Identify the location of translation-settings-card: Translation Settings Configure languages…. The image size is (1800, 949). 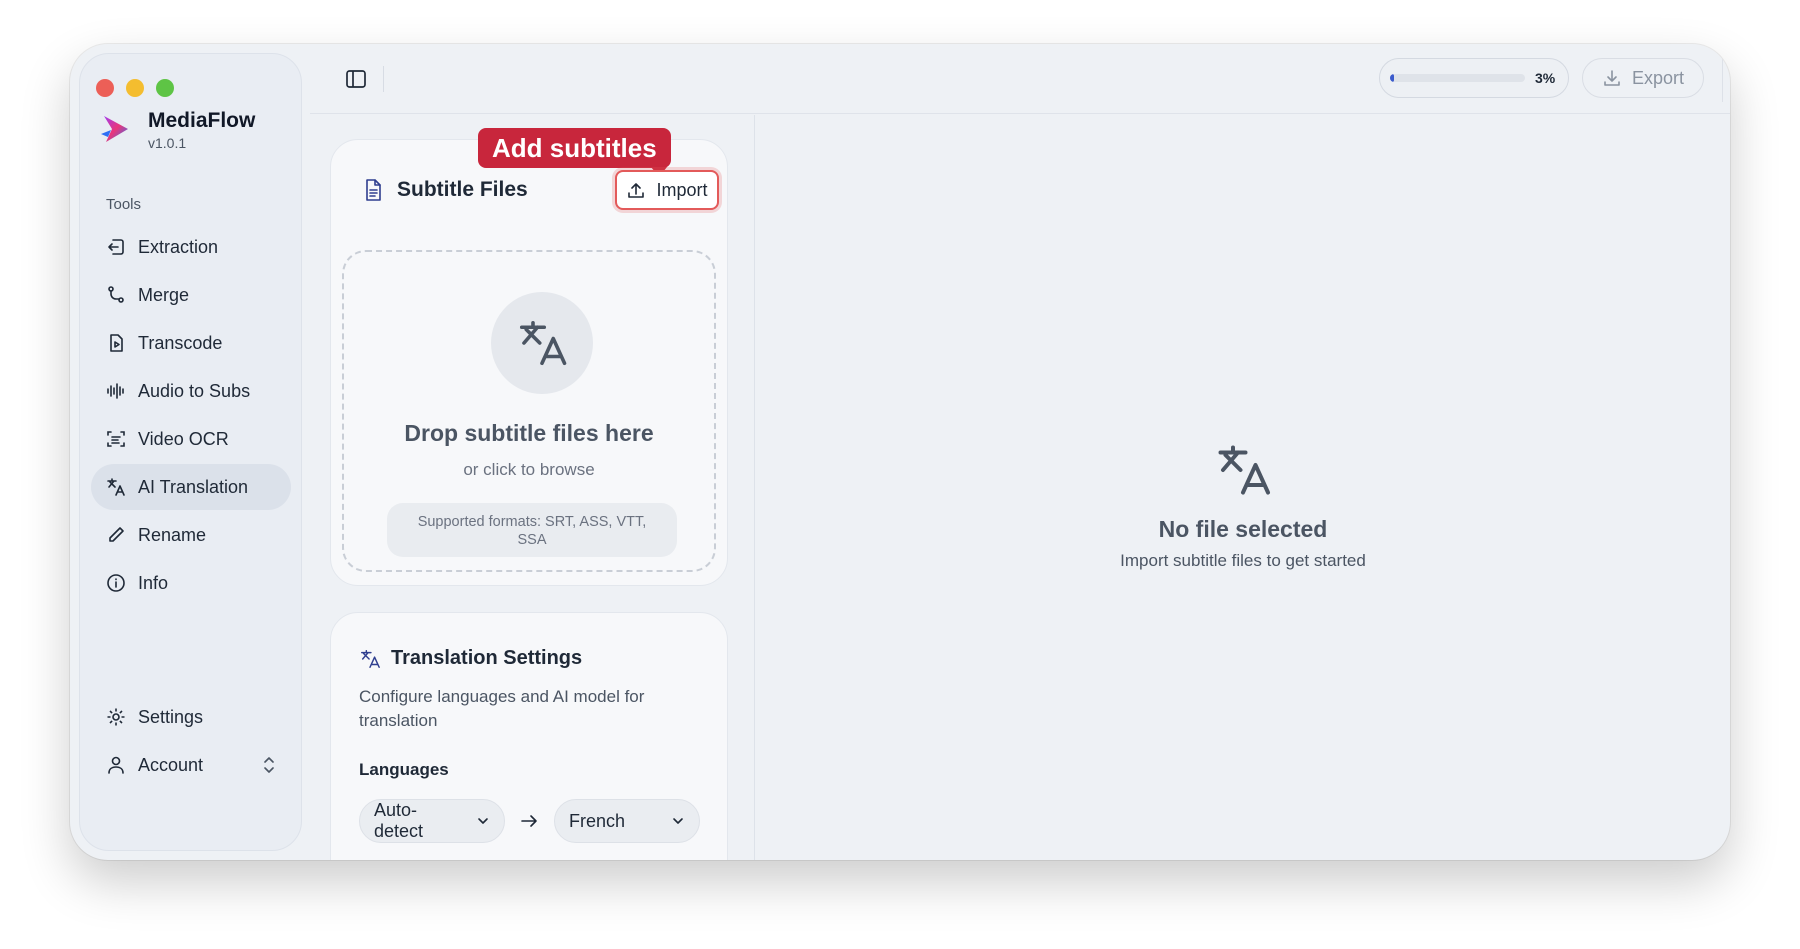
(529, 736).